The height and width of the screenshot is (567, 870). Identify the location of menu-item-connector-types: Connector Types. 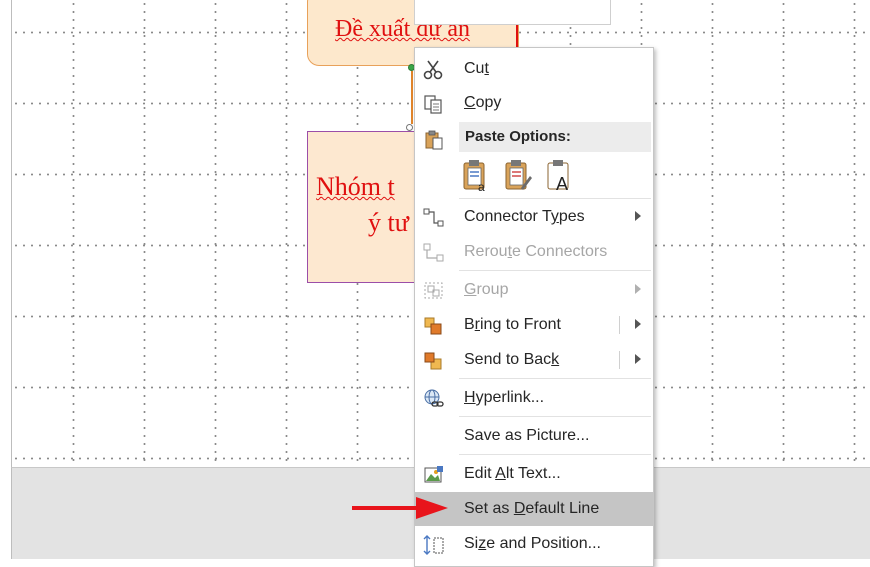
(534, 217).